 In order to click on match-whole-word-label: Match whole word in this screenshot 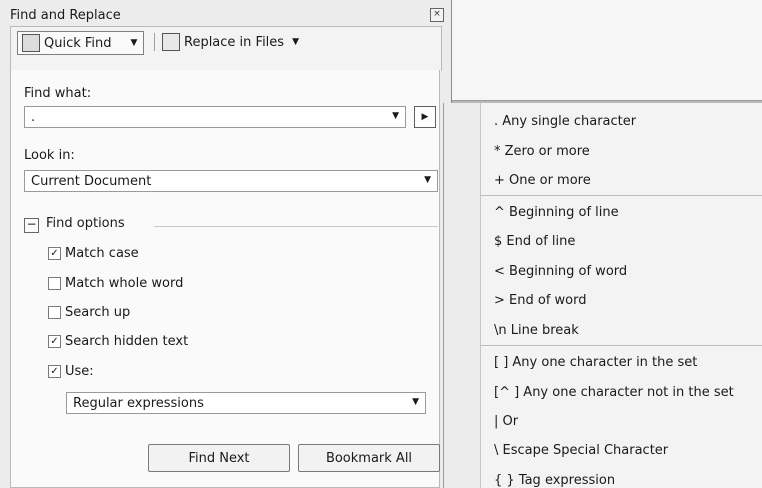, I will do `click(124, 283)`.